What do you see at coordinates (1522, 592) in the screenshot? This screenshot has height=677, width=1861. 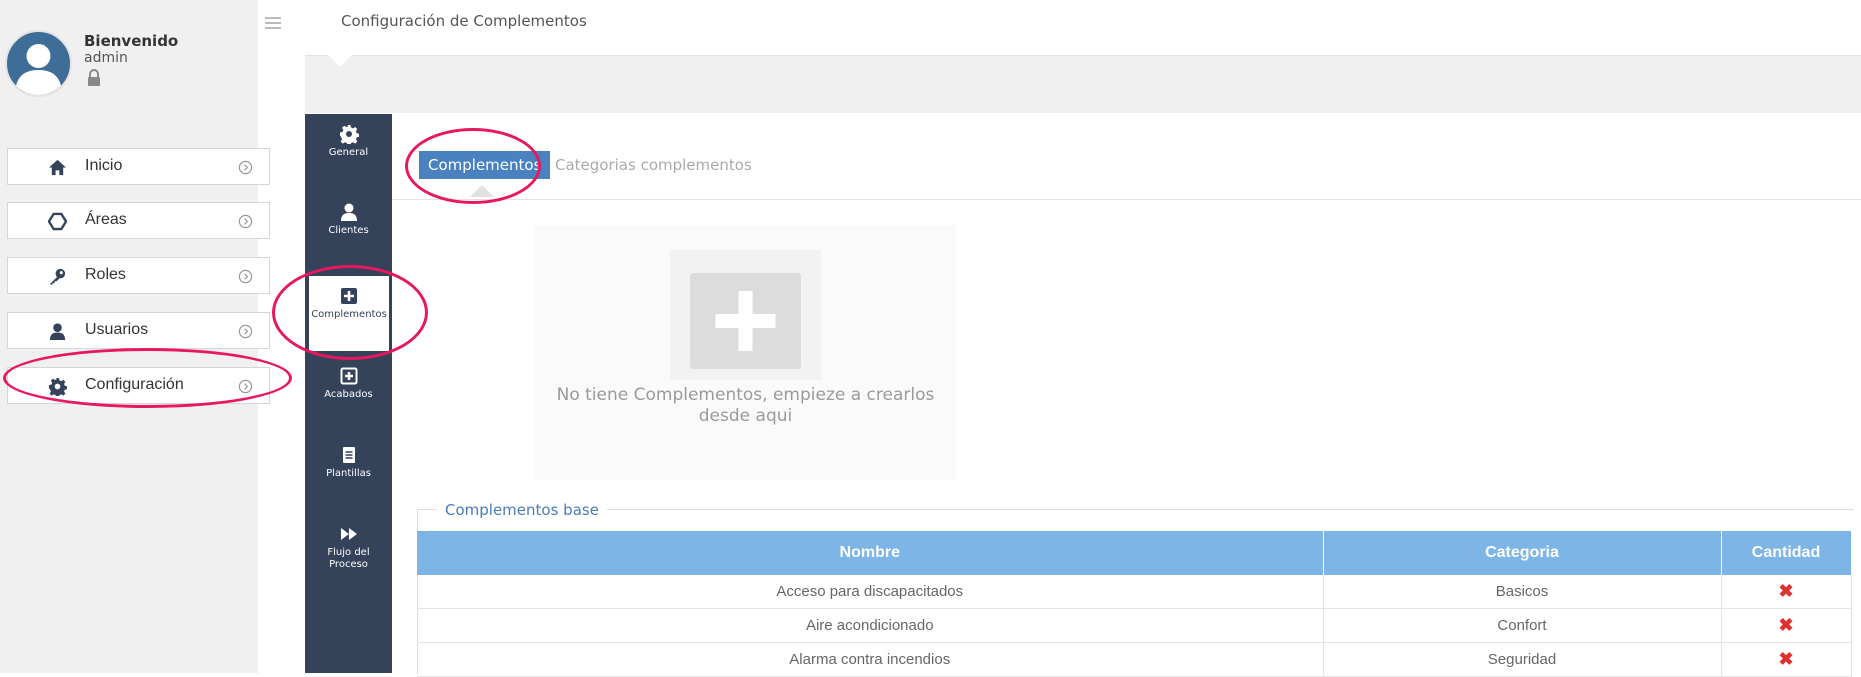 I see `cell-categoria: Basicos` at bounding box center [1522, 592].